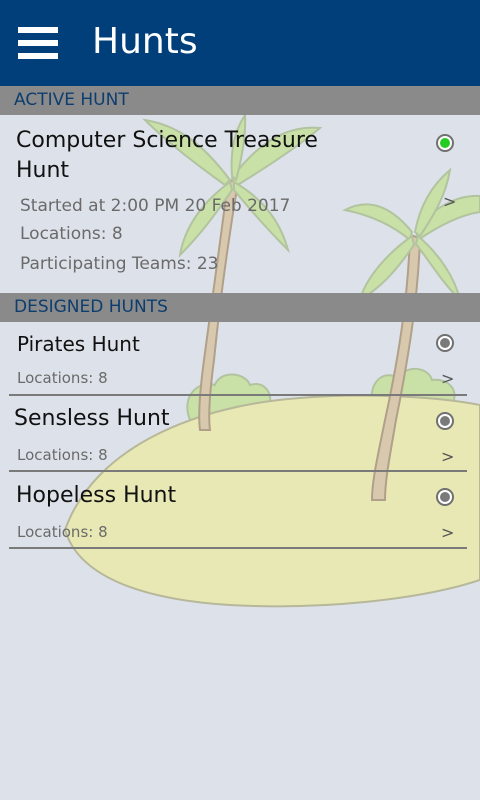 The image size is (480, 800). What do you see at coordinates (91, 307) in the screenshot?
I see `designed-hunts-section-label: DESIGNED HUNTS` at bounding box center [91, 307].